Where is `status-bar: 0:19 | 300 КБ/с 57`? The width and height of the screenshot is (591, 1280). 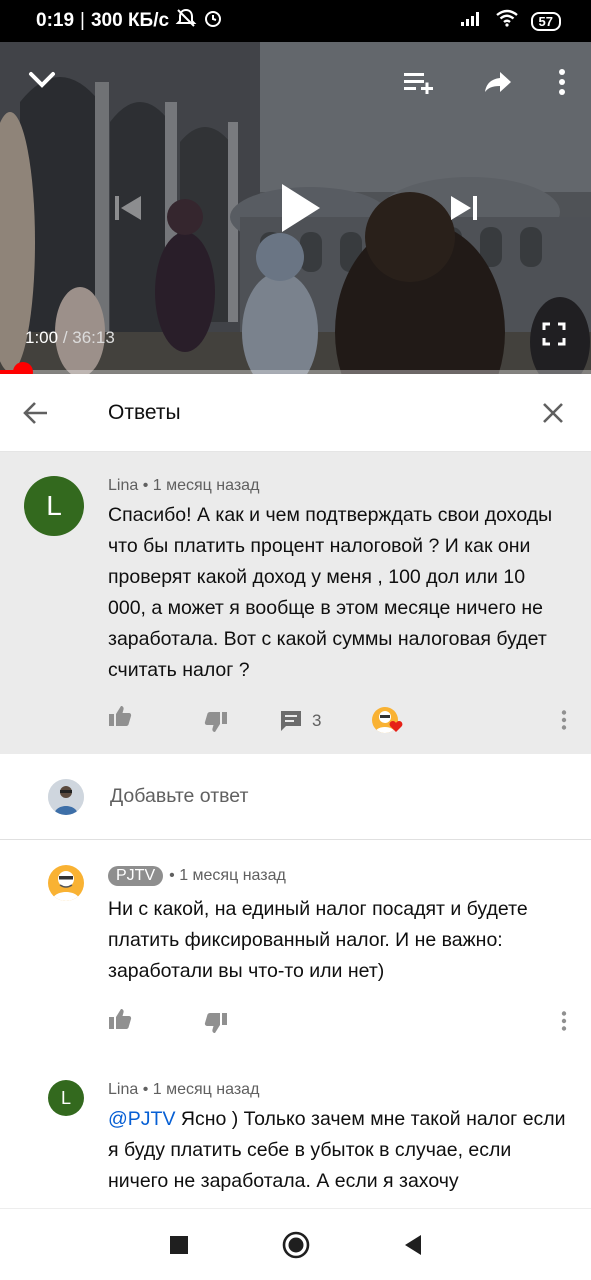 status-bar: 0:19 | 300 КБ/с 57 is located at coordinates (295, 21).